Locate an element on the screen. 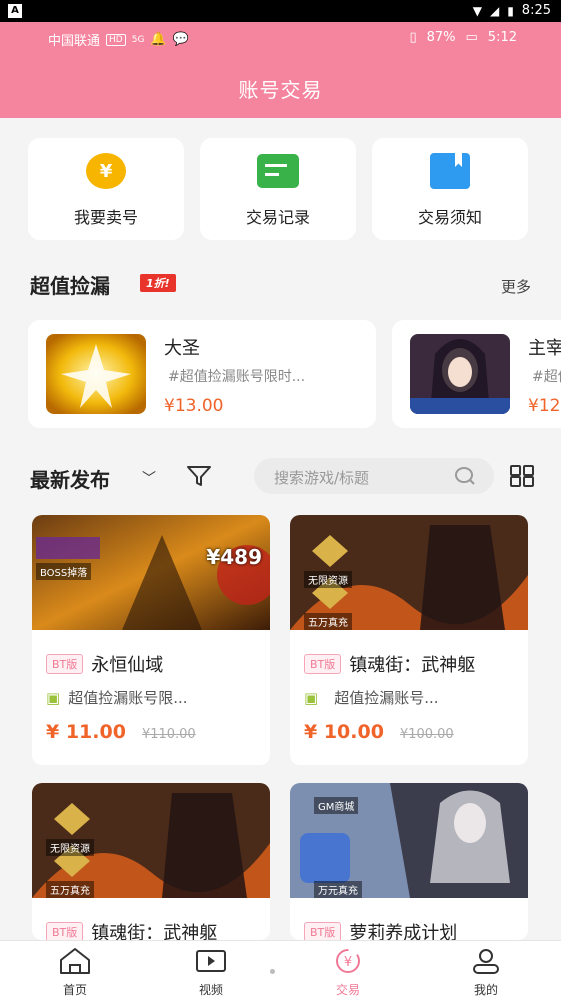 The image size is (561, 1000). trade-icon: ¥ is located at coordinates (348, 961).